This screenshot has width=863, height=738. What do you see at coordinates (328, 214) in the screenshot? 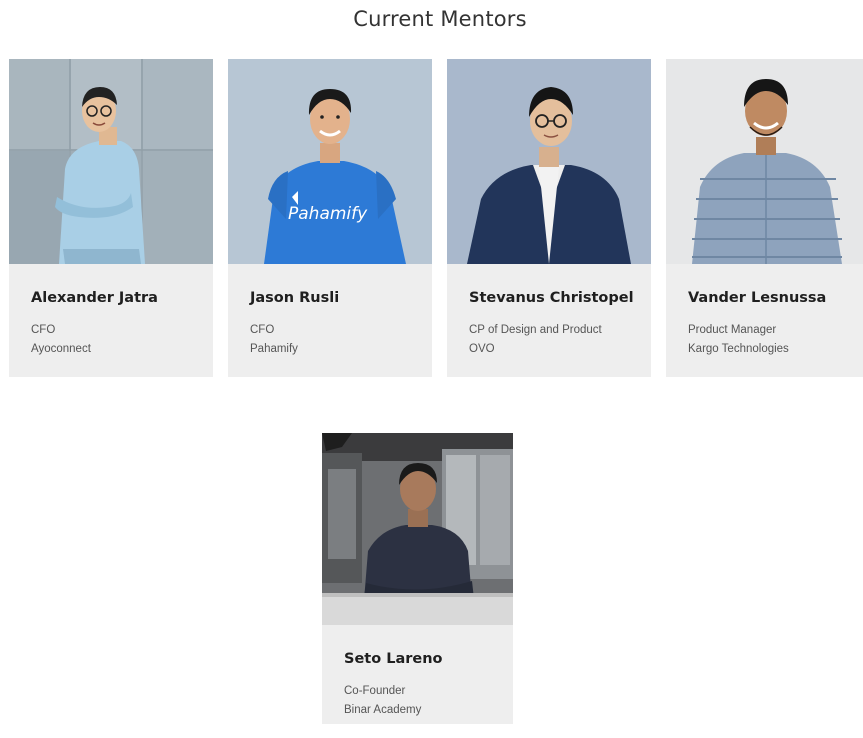
I see `shirt-logo-text: Pahamify` at bounding box center [328, 214].